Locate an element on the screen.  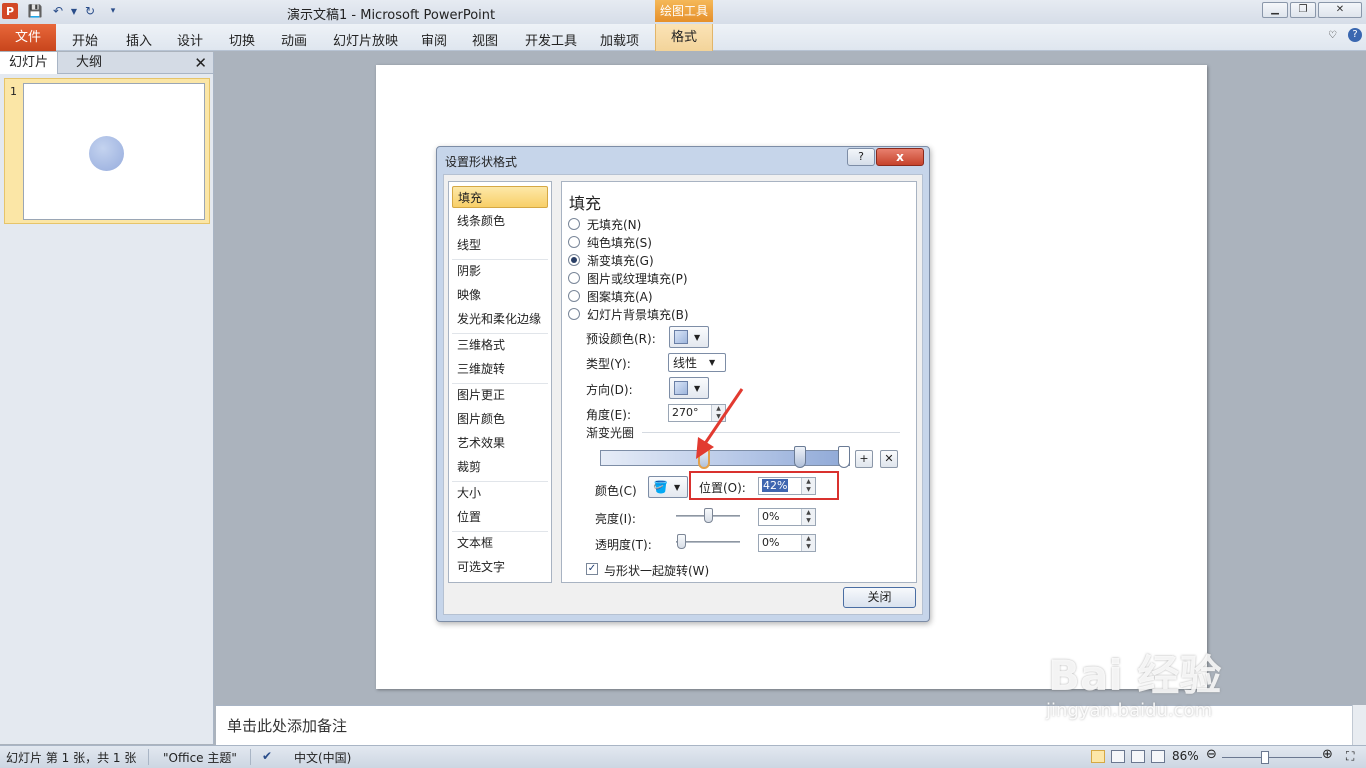
radio-slide-background-fill: 幻灯片背景填充(B) is located at coordinates (628, 314).